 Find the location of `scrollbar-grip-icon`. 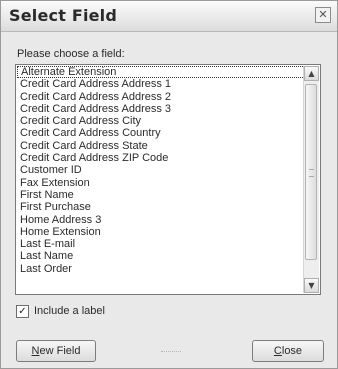

scrollbar-grip-icon is located at coordinates (311, 173).